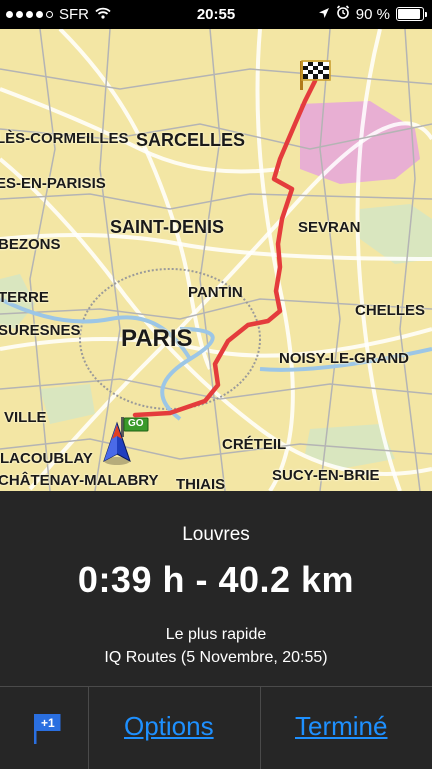  I want to click on route-traffic-info: IQ Routes (5 Novembre, 20:55), so click(216, 657).